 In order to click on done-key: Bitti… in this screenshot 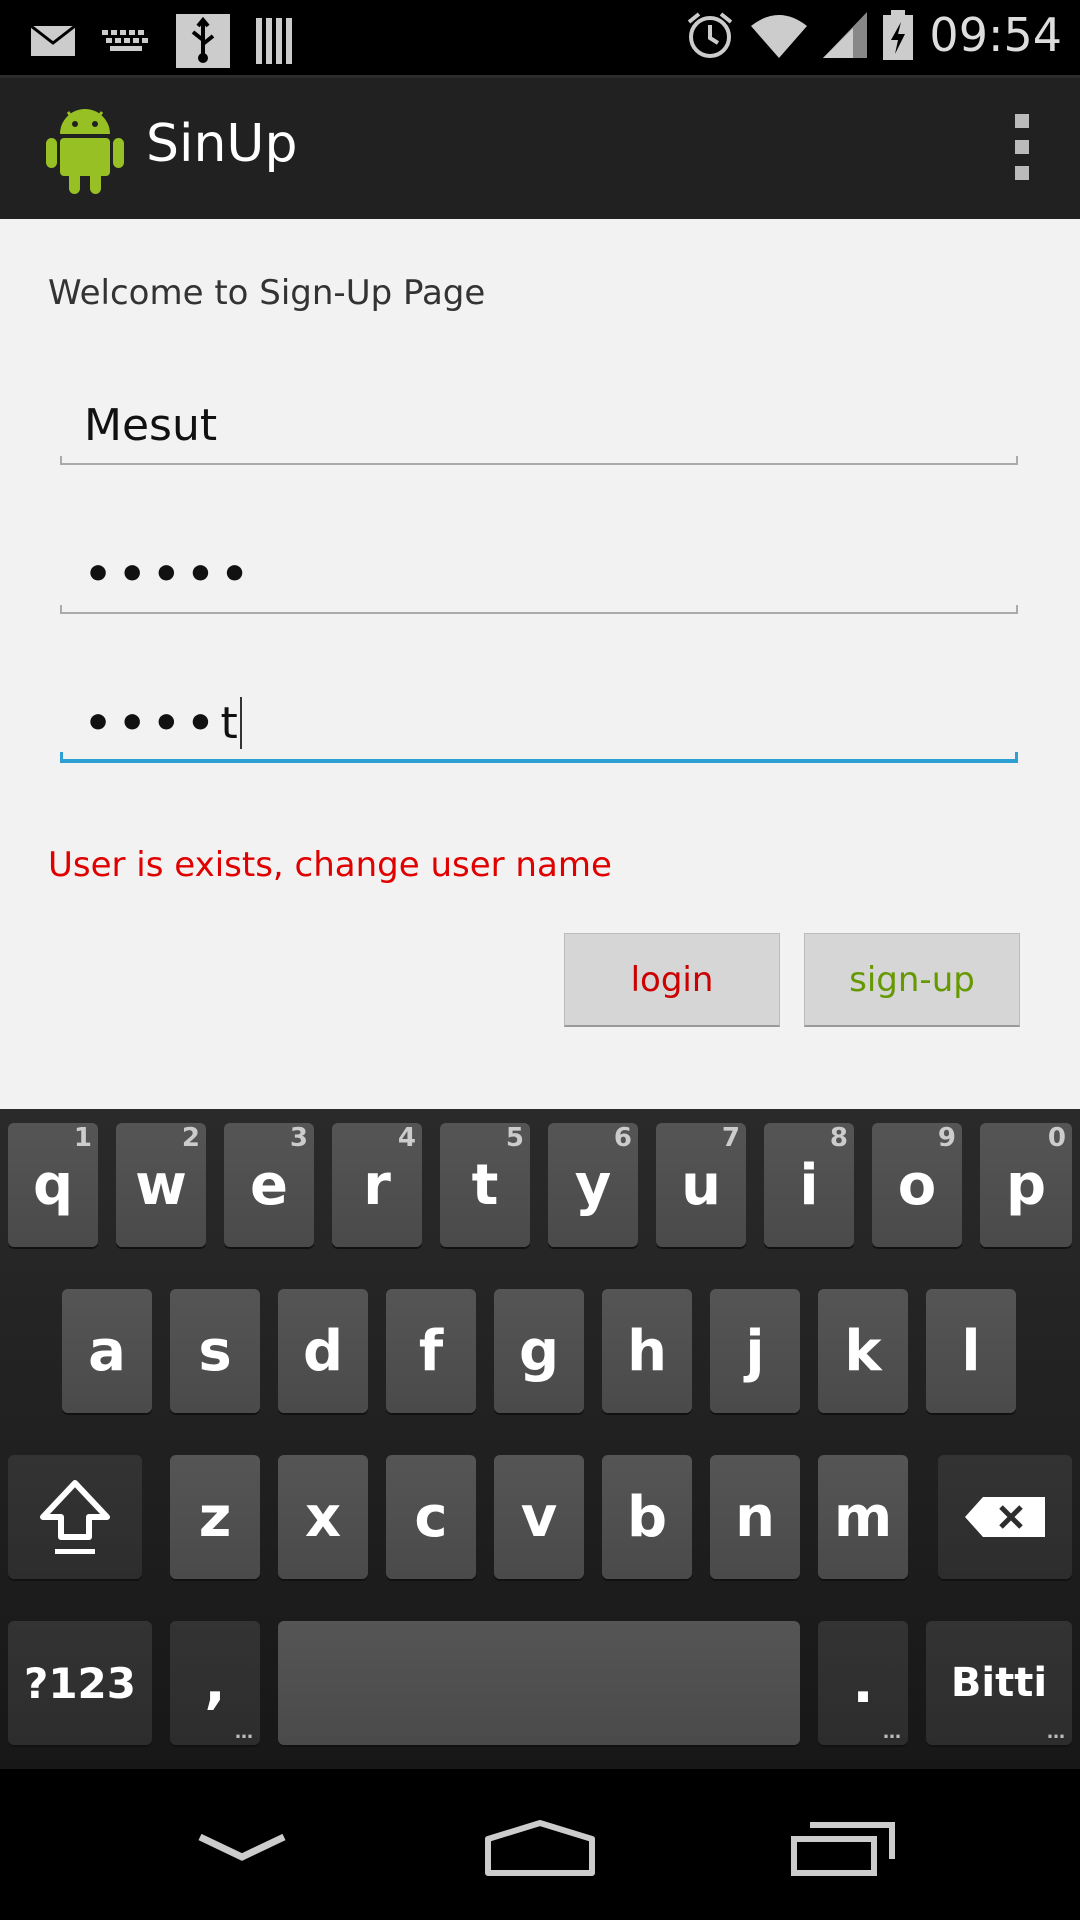, I will do `click(999, 1683)`.